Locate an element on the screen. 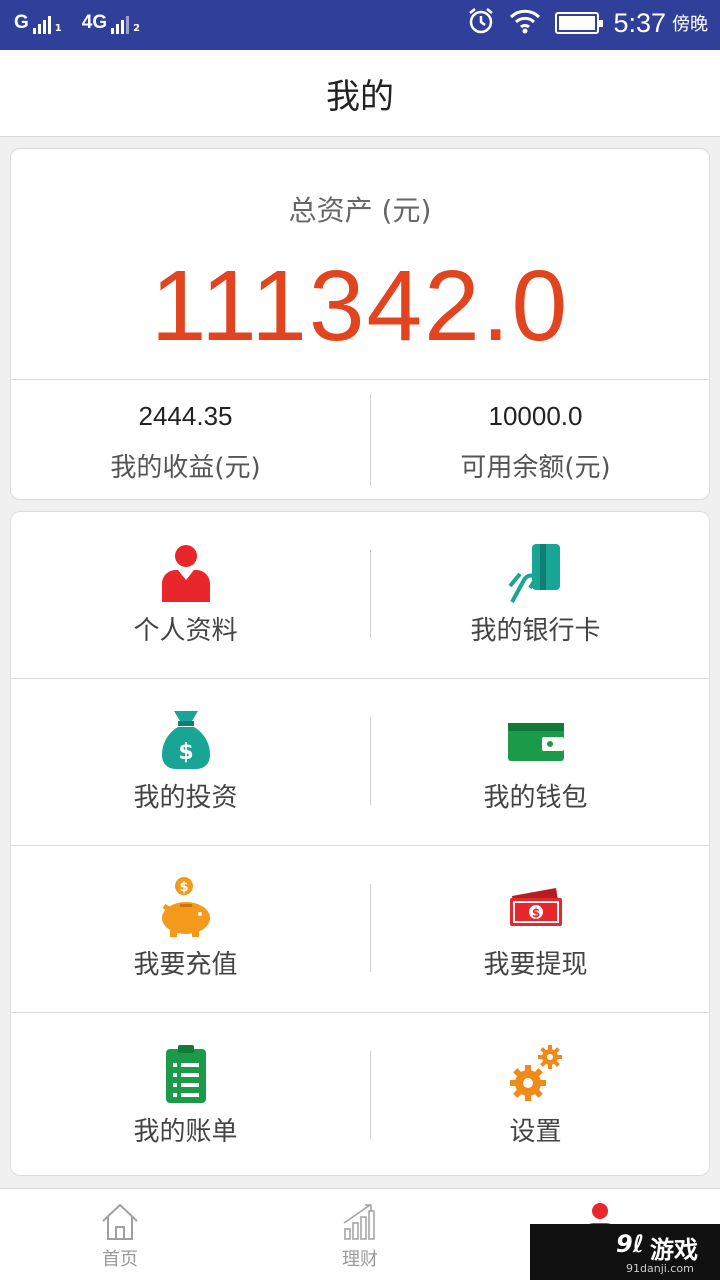 This screenshot has width=720, height=1280. menu-row: 我的账单 设置 is located at coordinates (360, 1093).